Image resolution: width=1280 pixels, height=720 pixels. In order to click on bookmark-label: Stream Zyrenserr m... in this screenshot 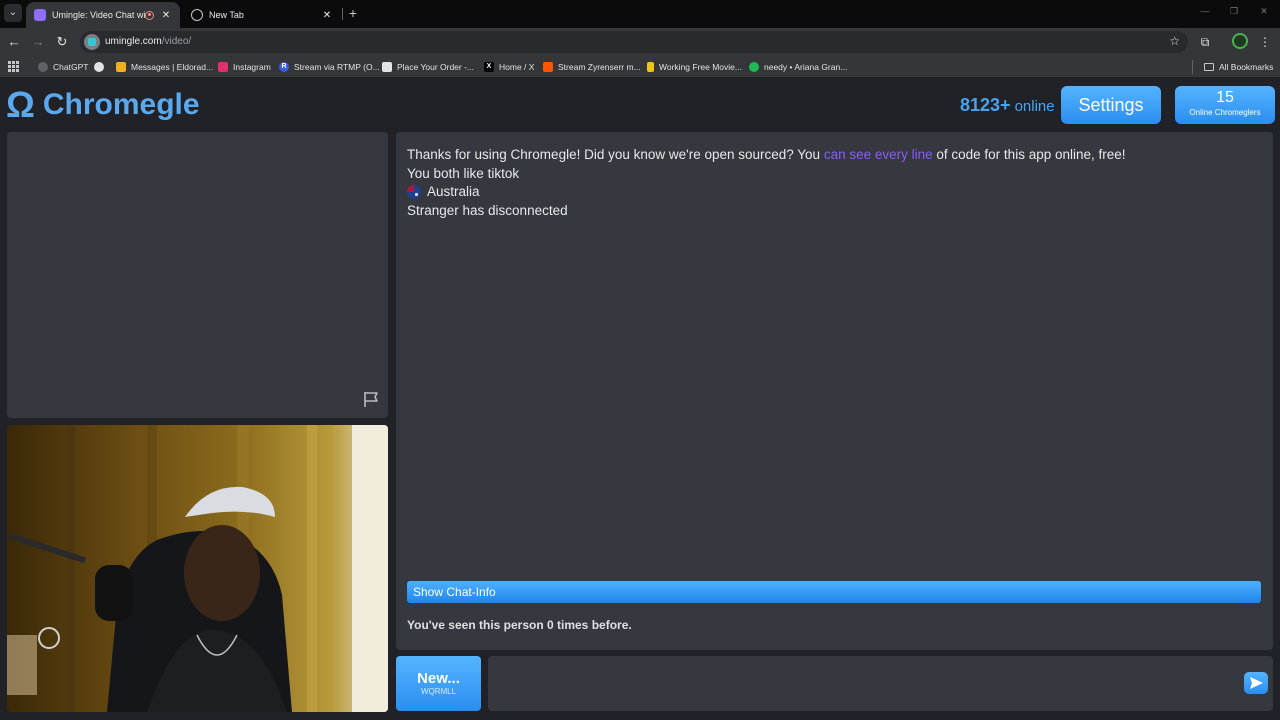, I will do `click(599, 67)`.